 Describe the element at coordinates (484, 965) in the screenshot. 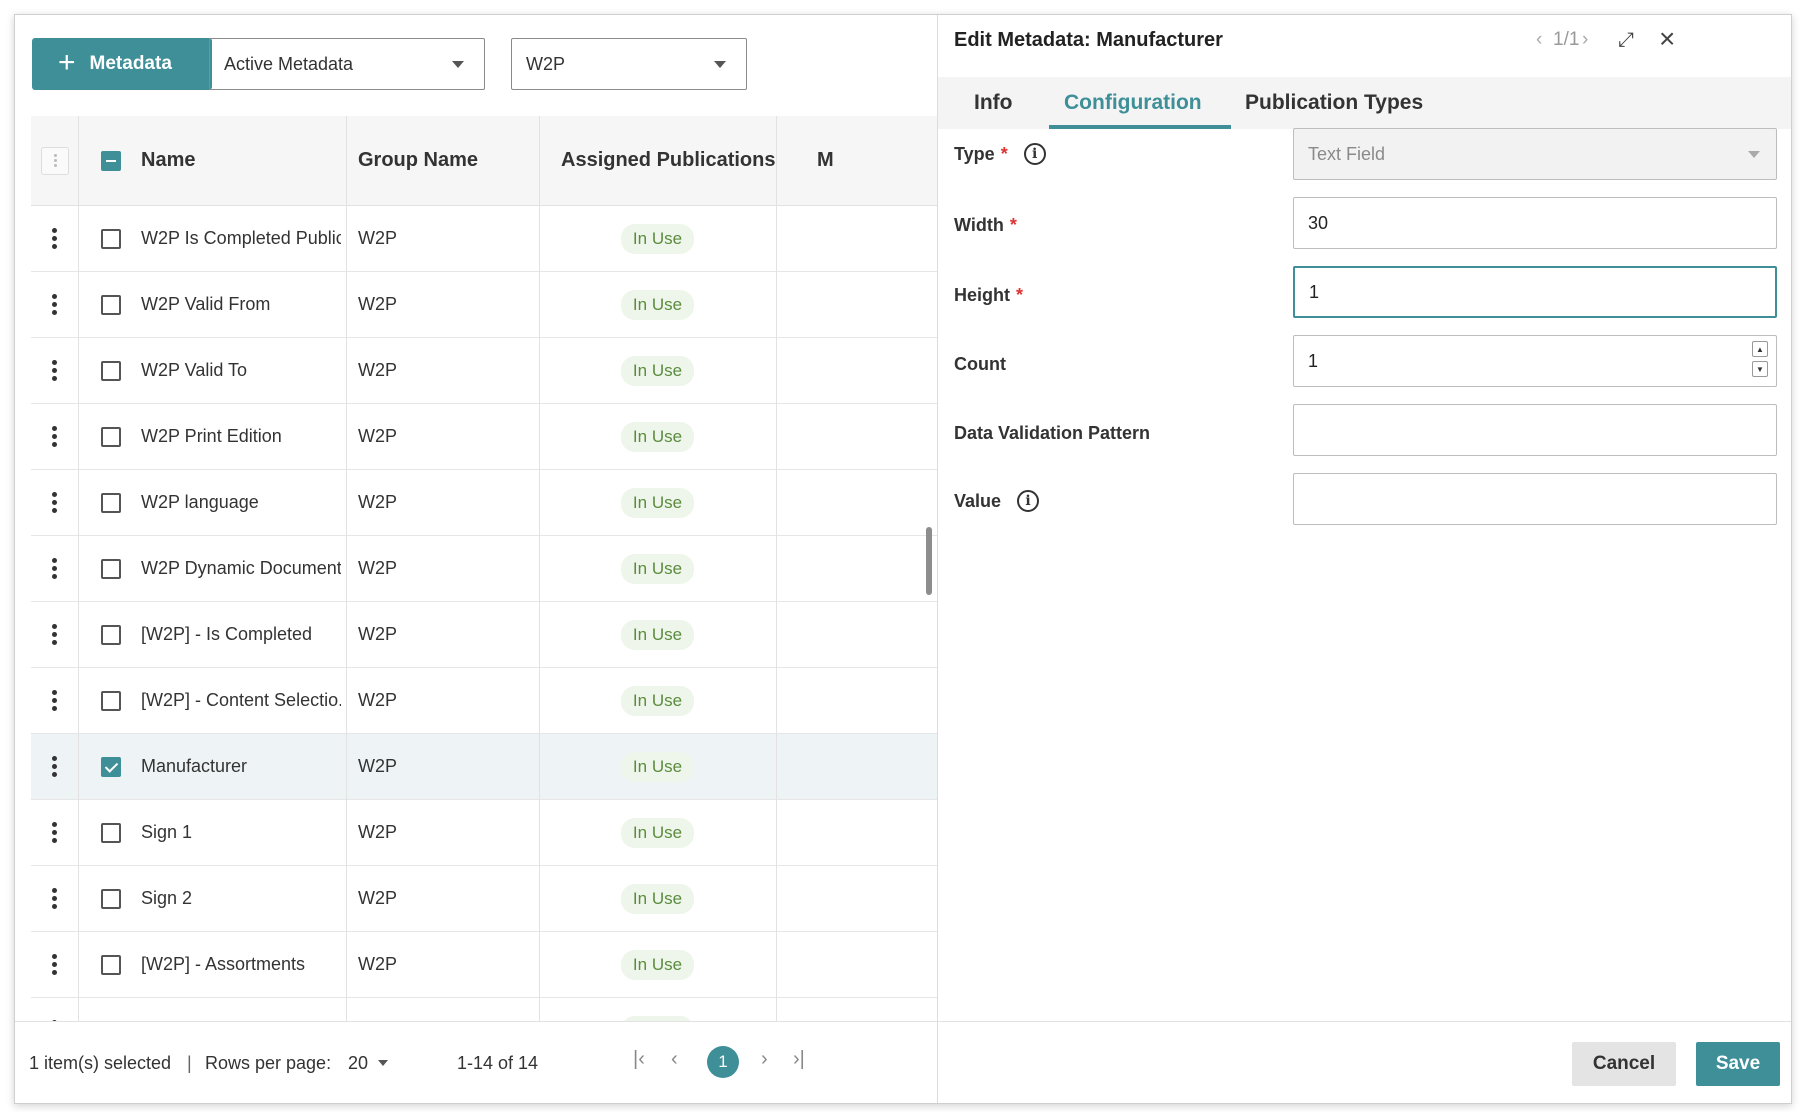

I see `table-row: [W2P] - Assortments W2P In Use` at that location.